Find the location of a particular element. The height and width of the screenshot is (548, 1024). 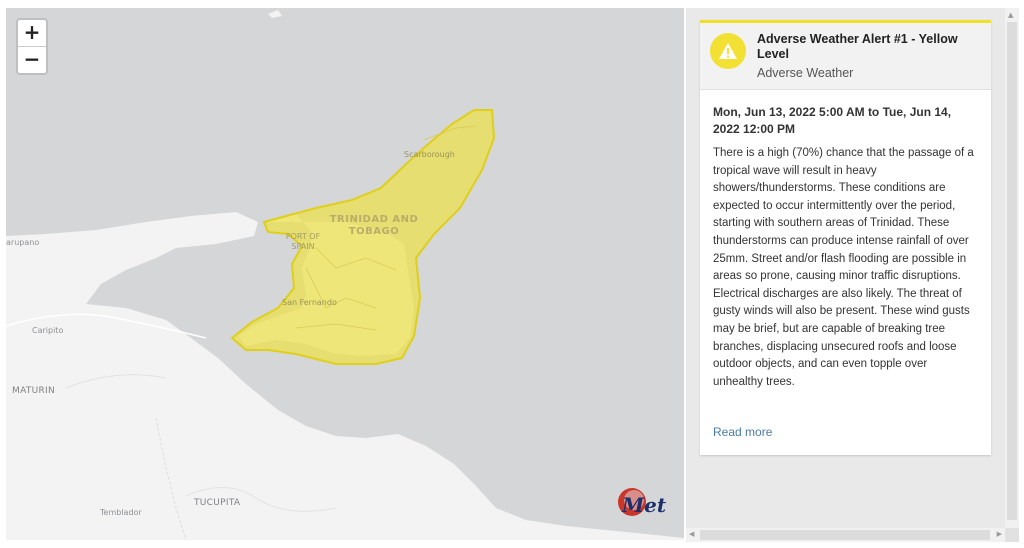

label-san-fernando: San Fernando is located at coordinates (309, 302).